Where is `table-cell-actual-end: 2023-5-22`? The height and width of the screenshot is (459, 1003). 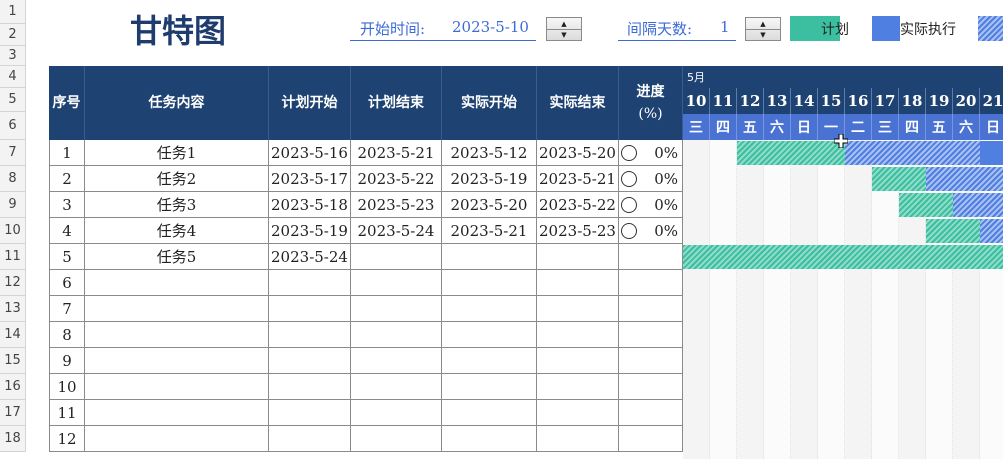
table-cell-actual-end: 2023-5-22 is located at coordinates (578, 205).